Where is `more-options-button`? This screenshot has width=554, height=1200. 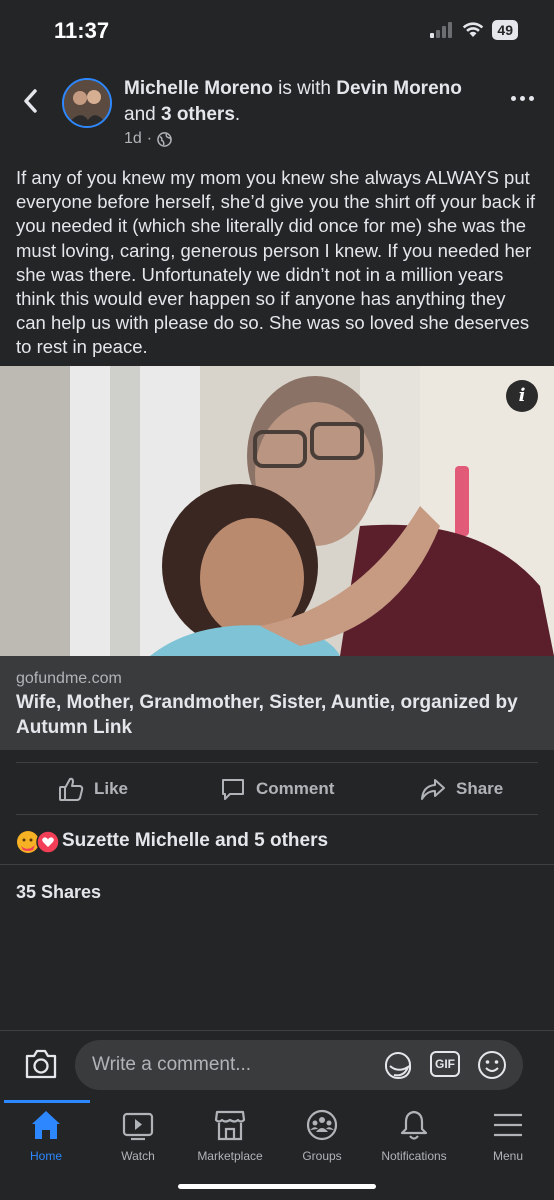
more-options-button is located at coordinates (522, 98).